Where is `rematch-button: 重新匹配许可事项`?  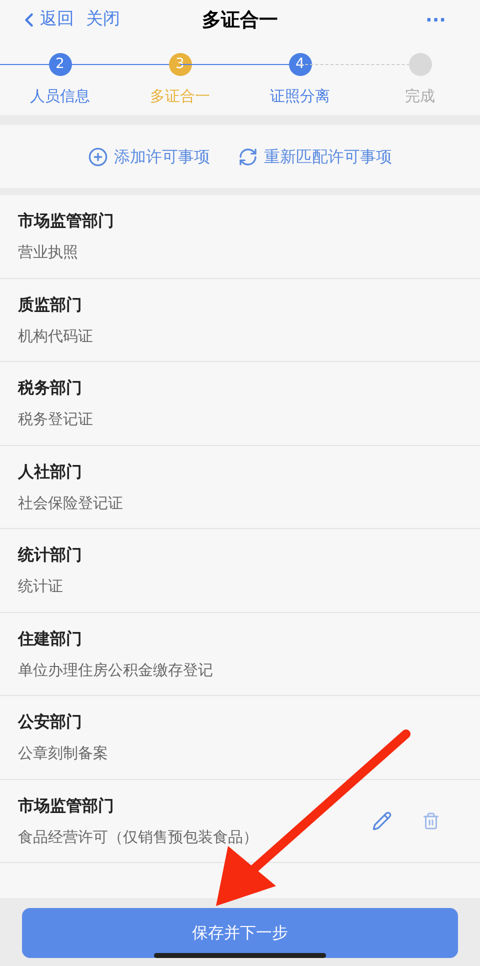 rematch-button: 重新匹配许可事项 is located at coordinates (315, 156).